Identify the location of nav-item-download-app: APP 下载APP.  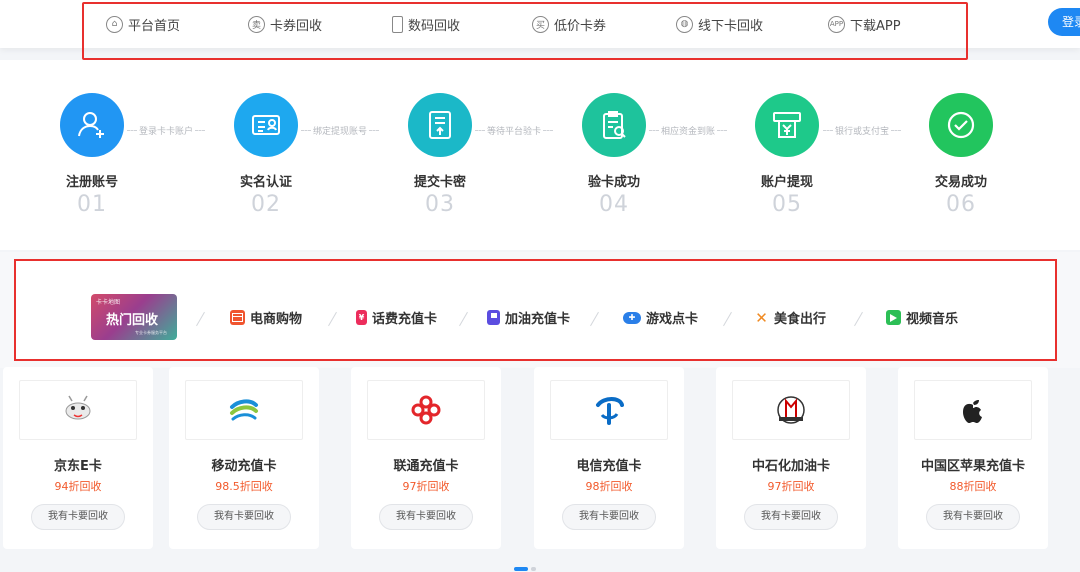
(864, 24).